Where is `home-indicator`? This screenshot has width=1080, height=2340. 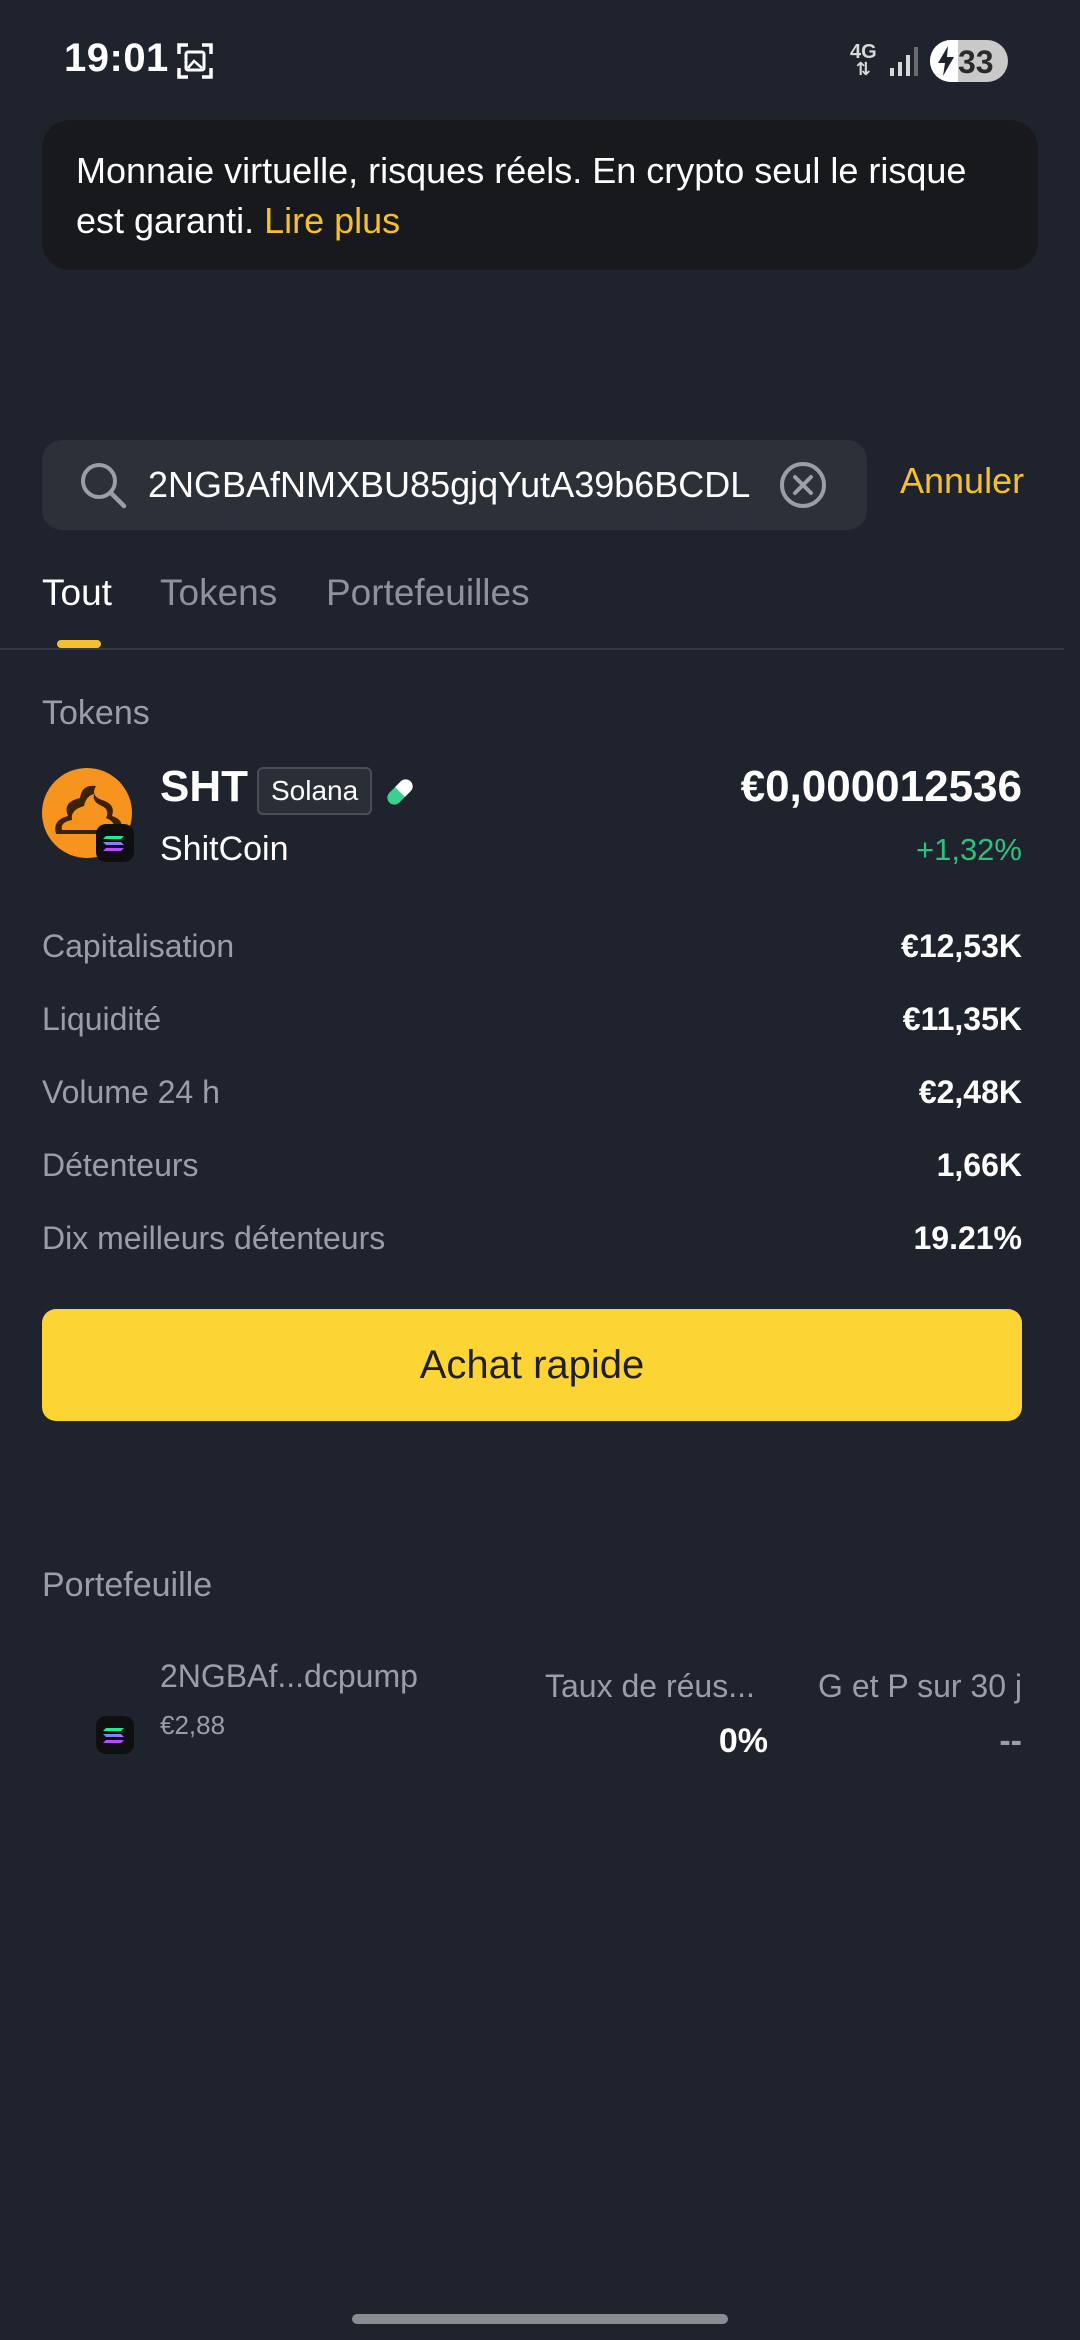
home-indicator is located at coordinates (540, 2319).